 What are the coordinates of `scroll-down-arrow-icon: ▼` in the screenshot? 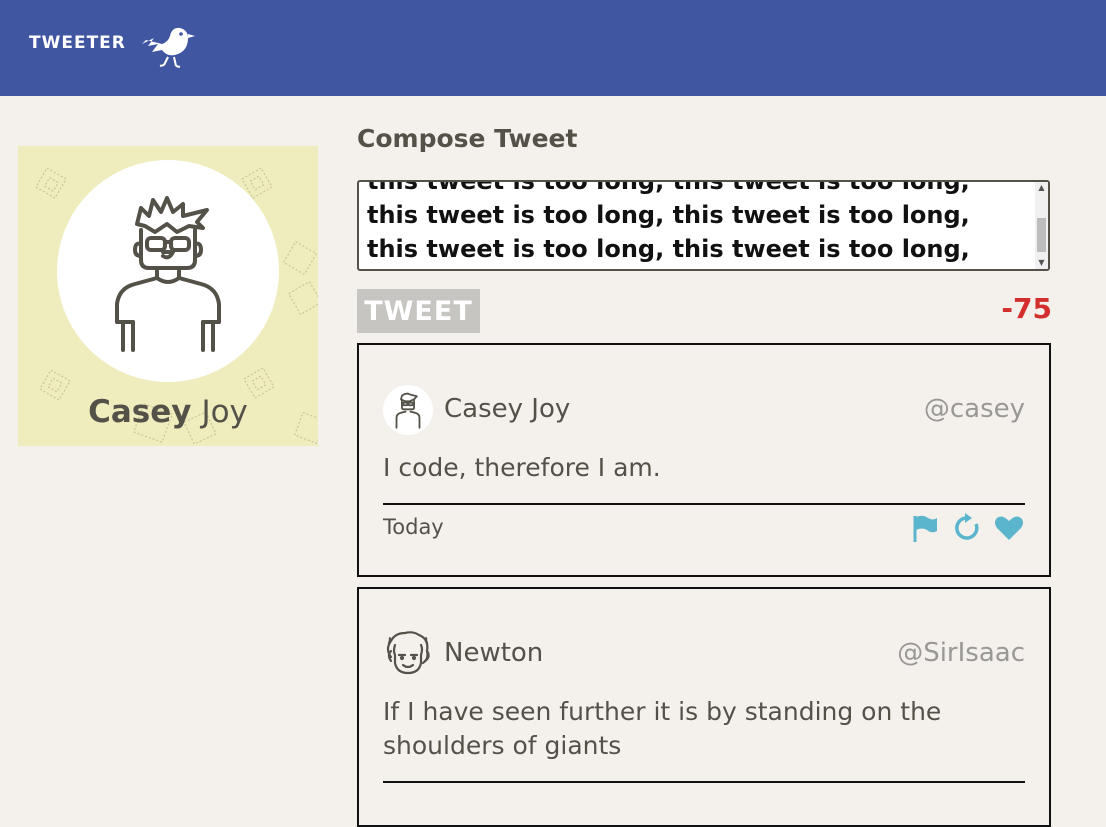 It's located at (1041, 263).